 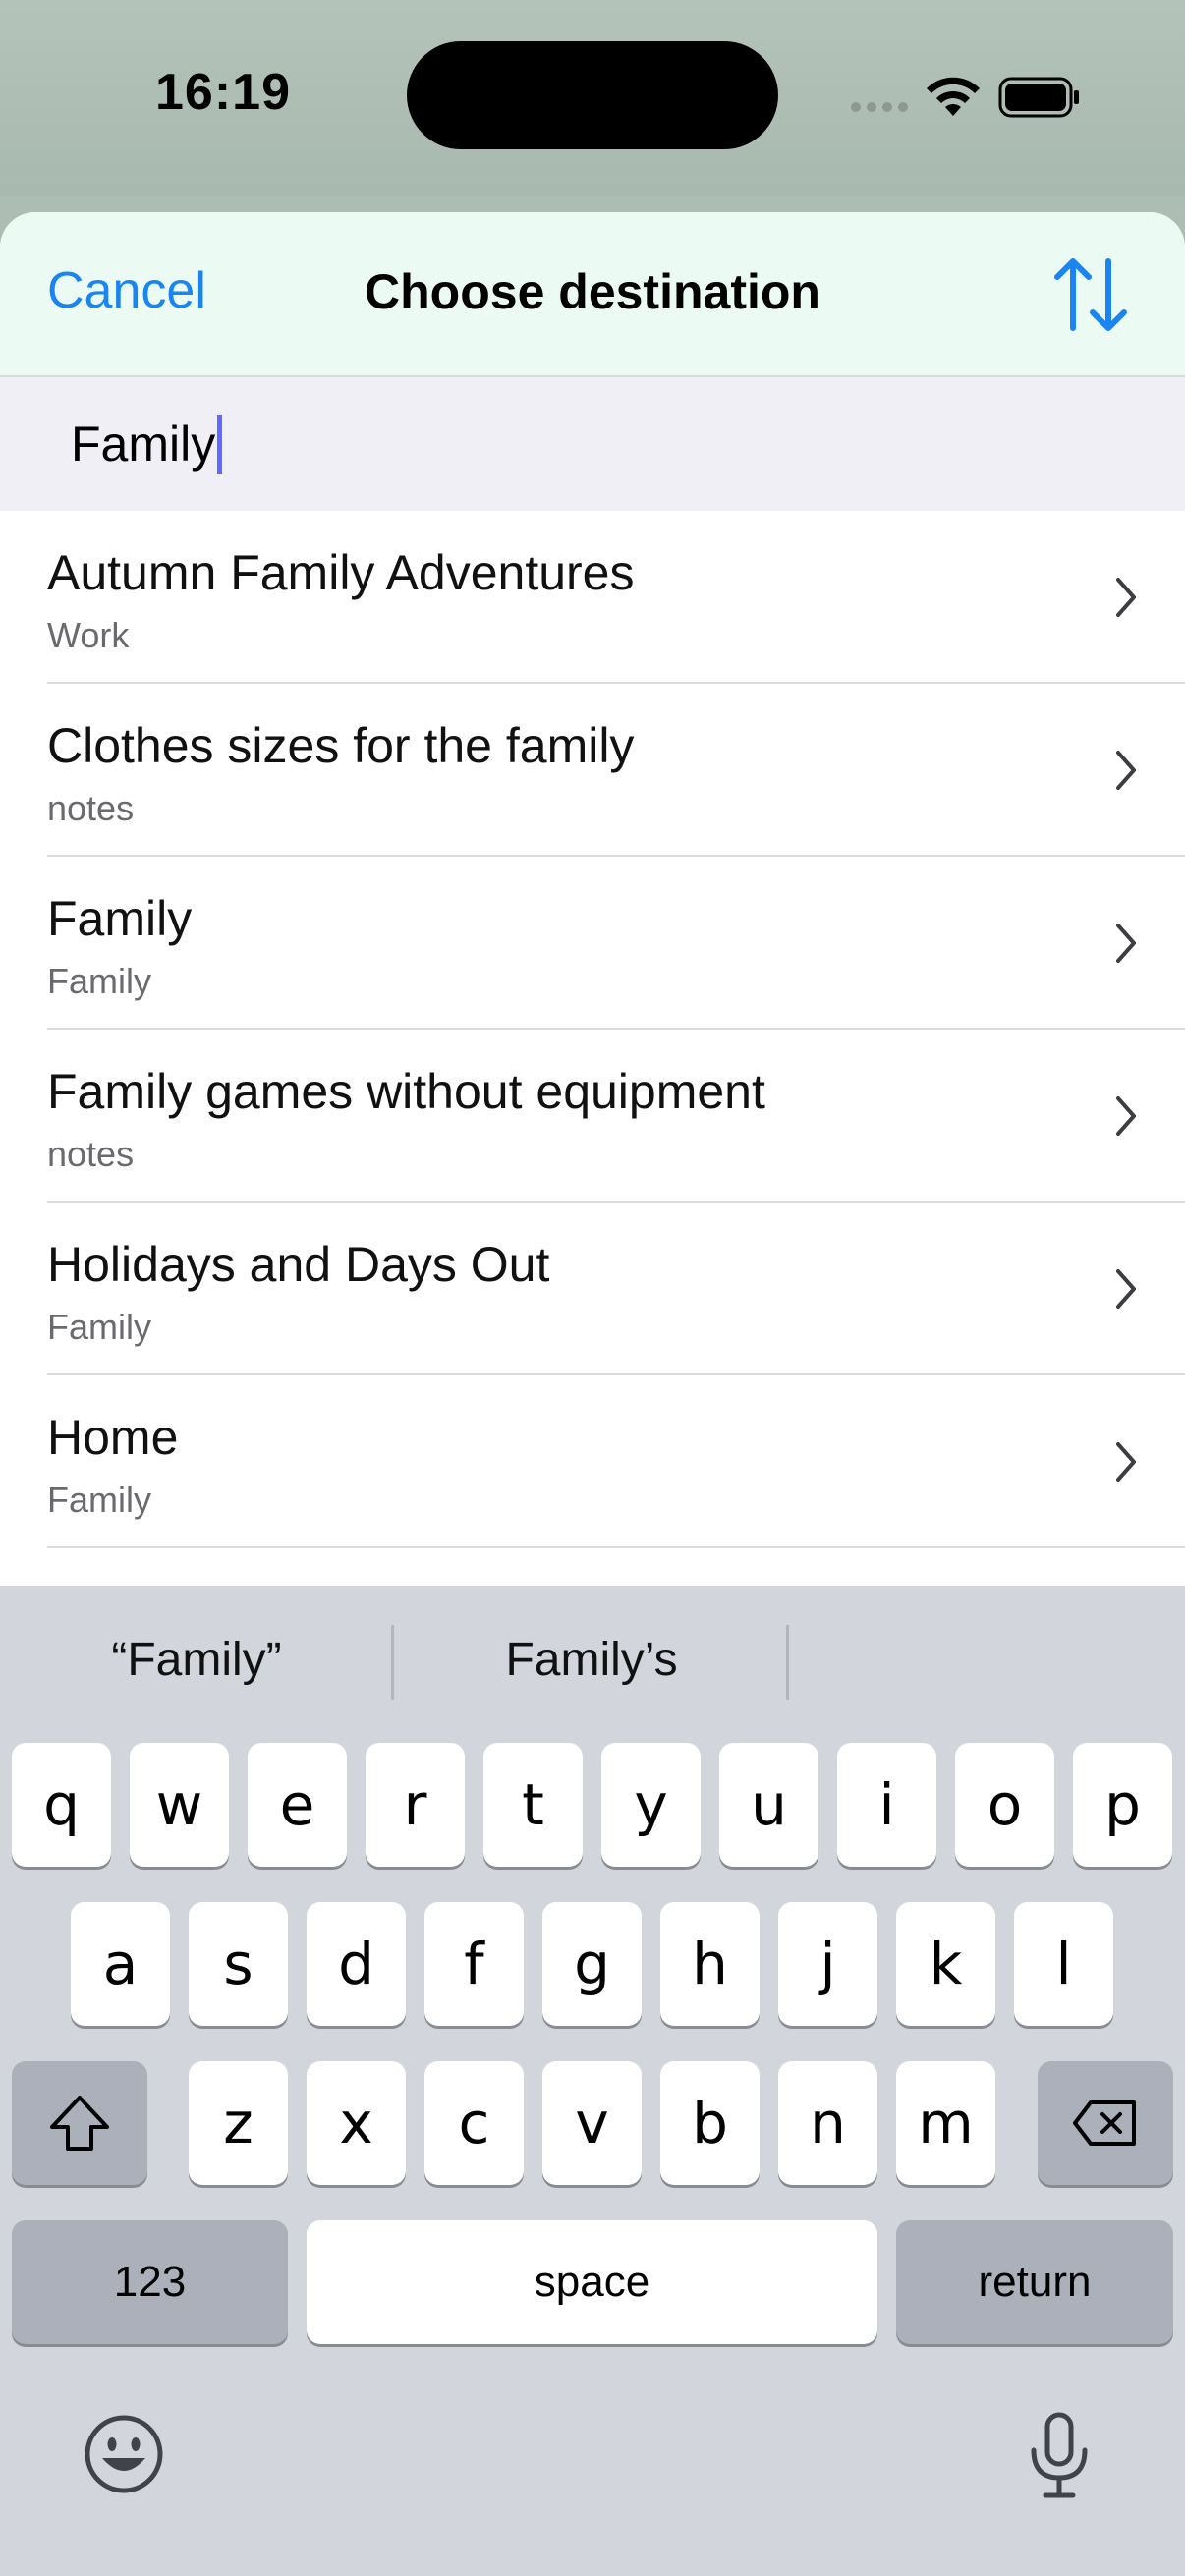 What do you see at coordinates (1038, 97) in the screenshot?
I see `battery-icon` at bounding box center [1038, 97].